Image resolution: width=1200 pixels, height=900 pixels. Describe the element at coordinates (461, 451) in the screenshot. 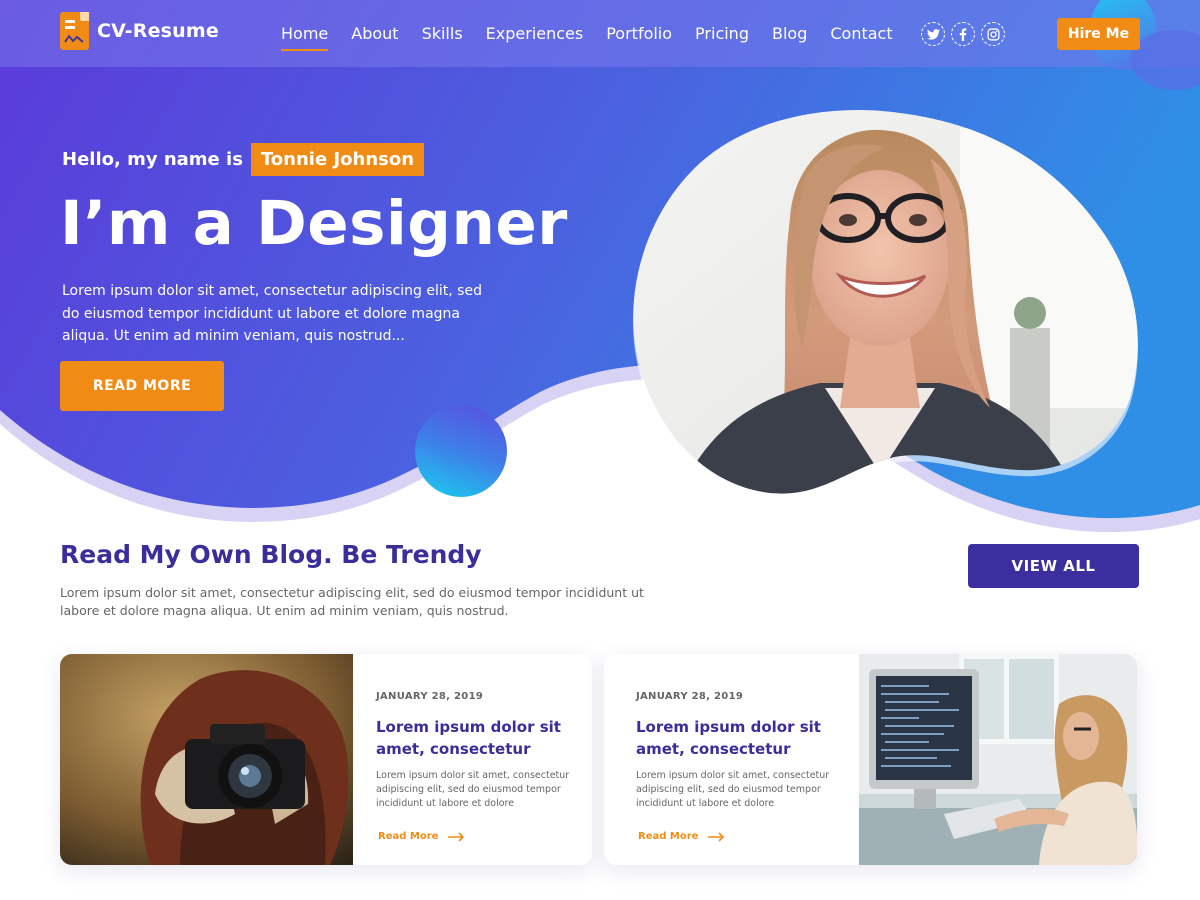

I see `decorative-gradient-circle` at that location.